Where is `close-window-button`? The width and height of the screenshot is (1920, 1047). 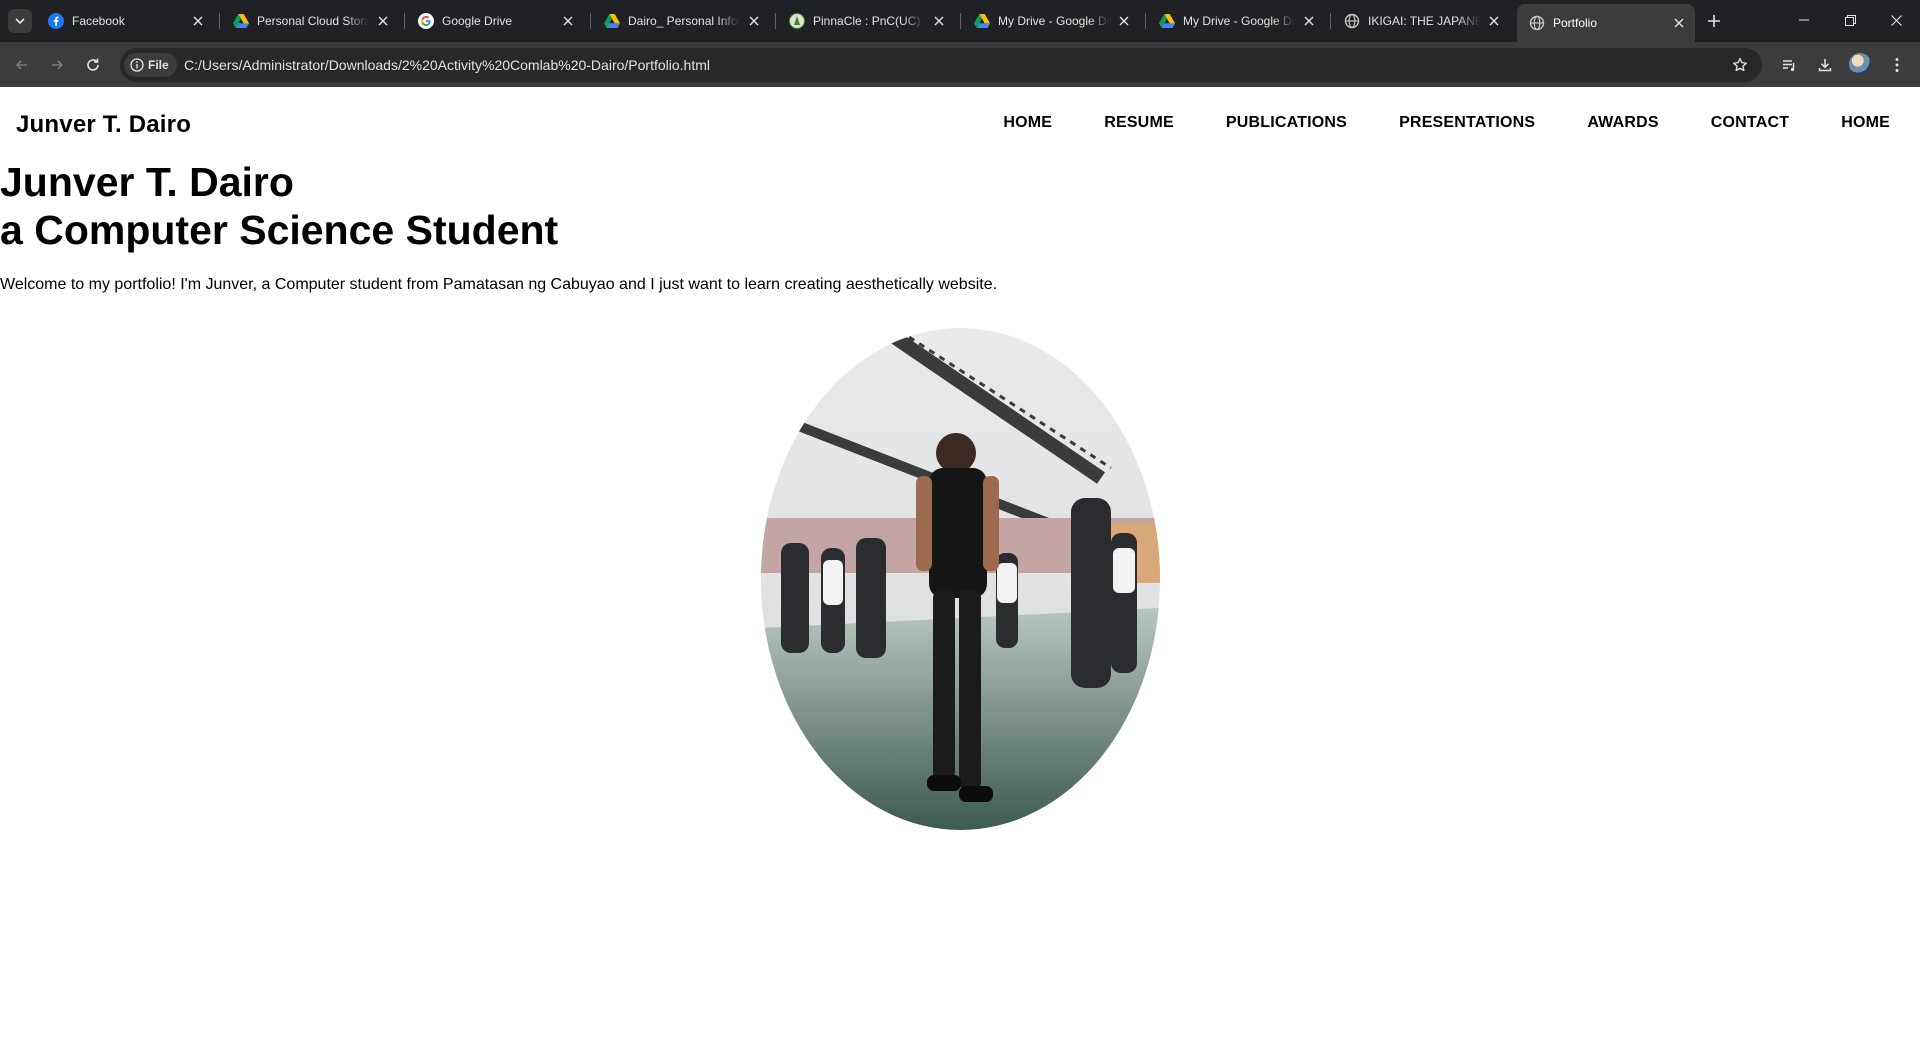
close-window-button is located at coordinates (1896, 20).